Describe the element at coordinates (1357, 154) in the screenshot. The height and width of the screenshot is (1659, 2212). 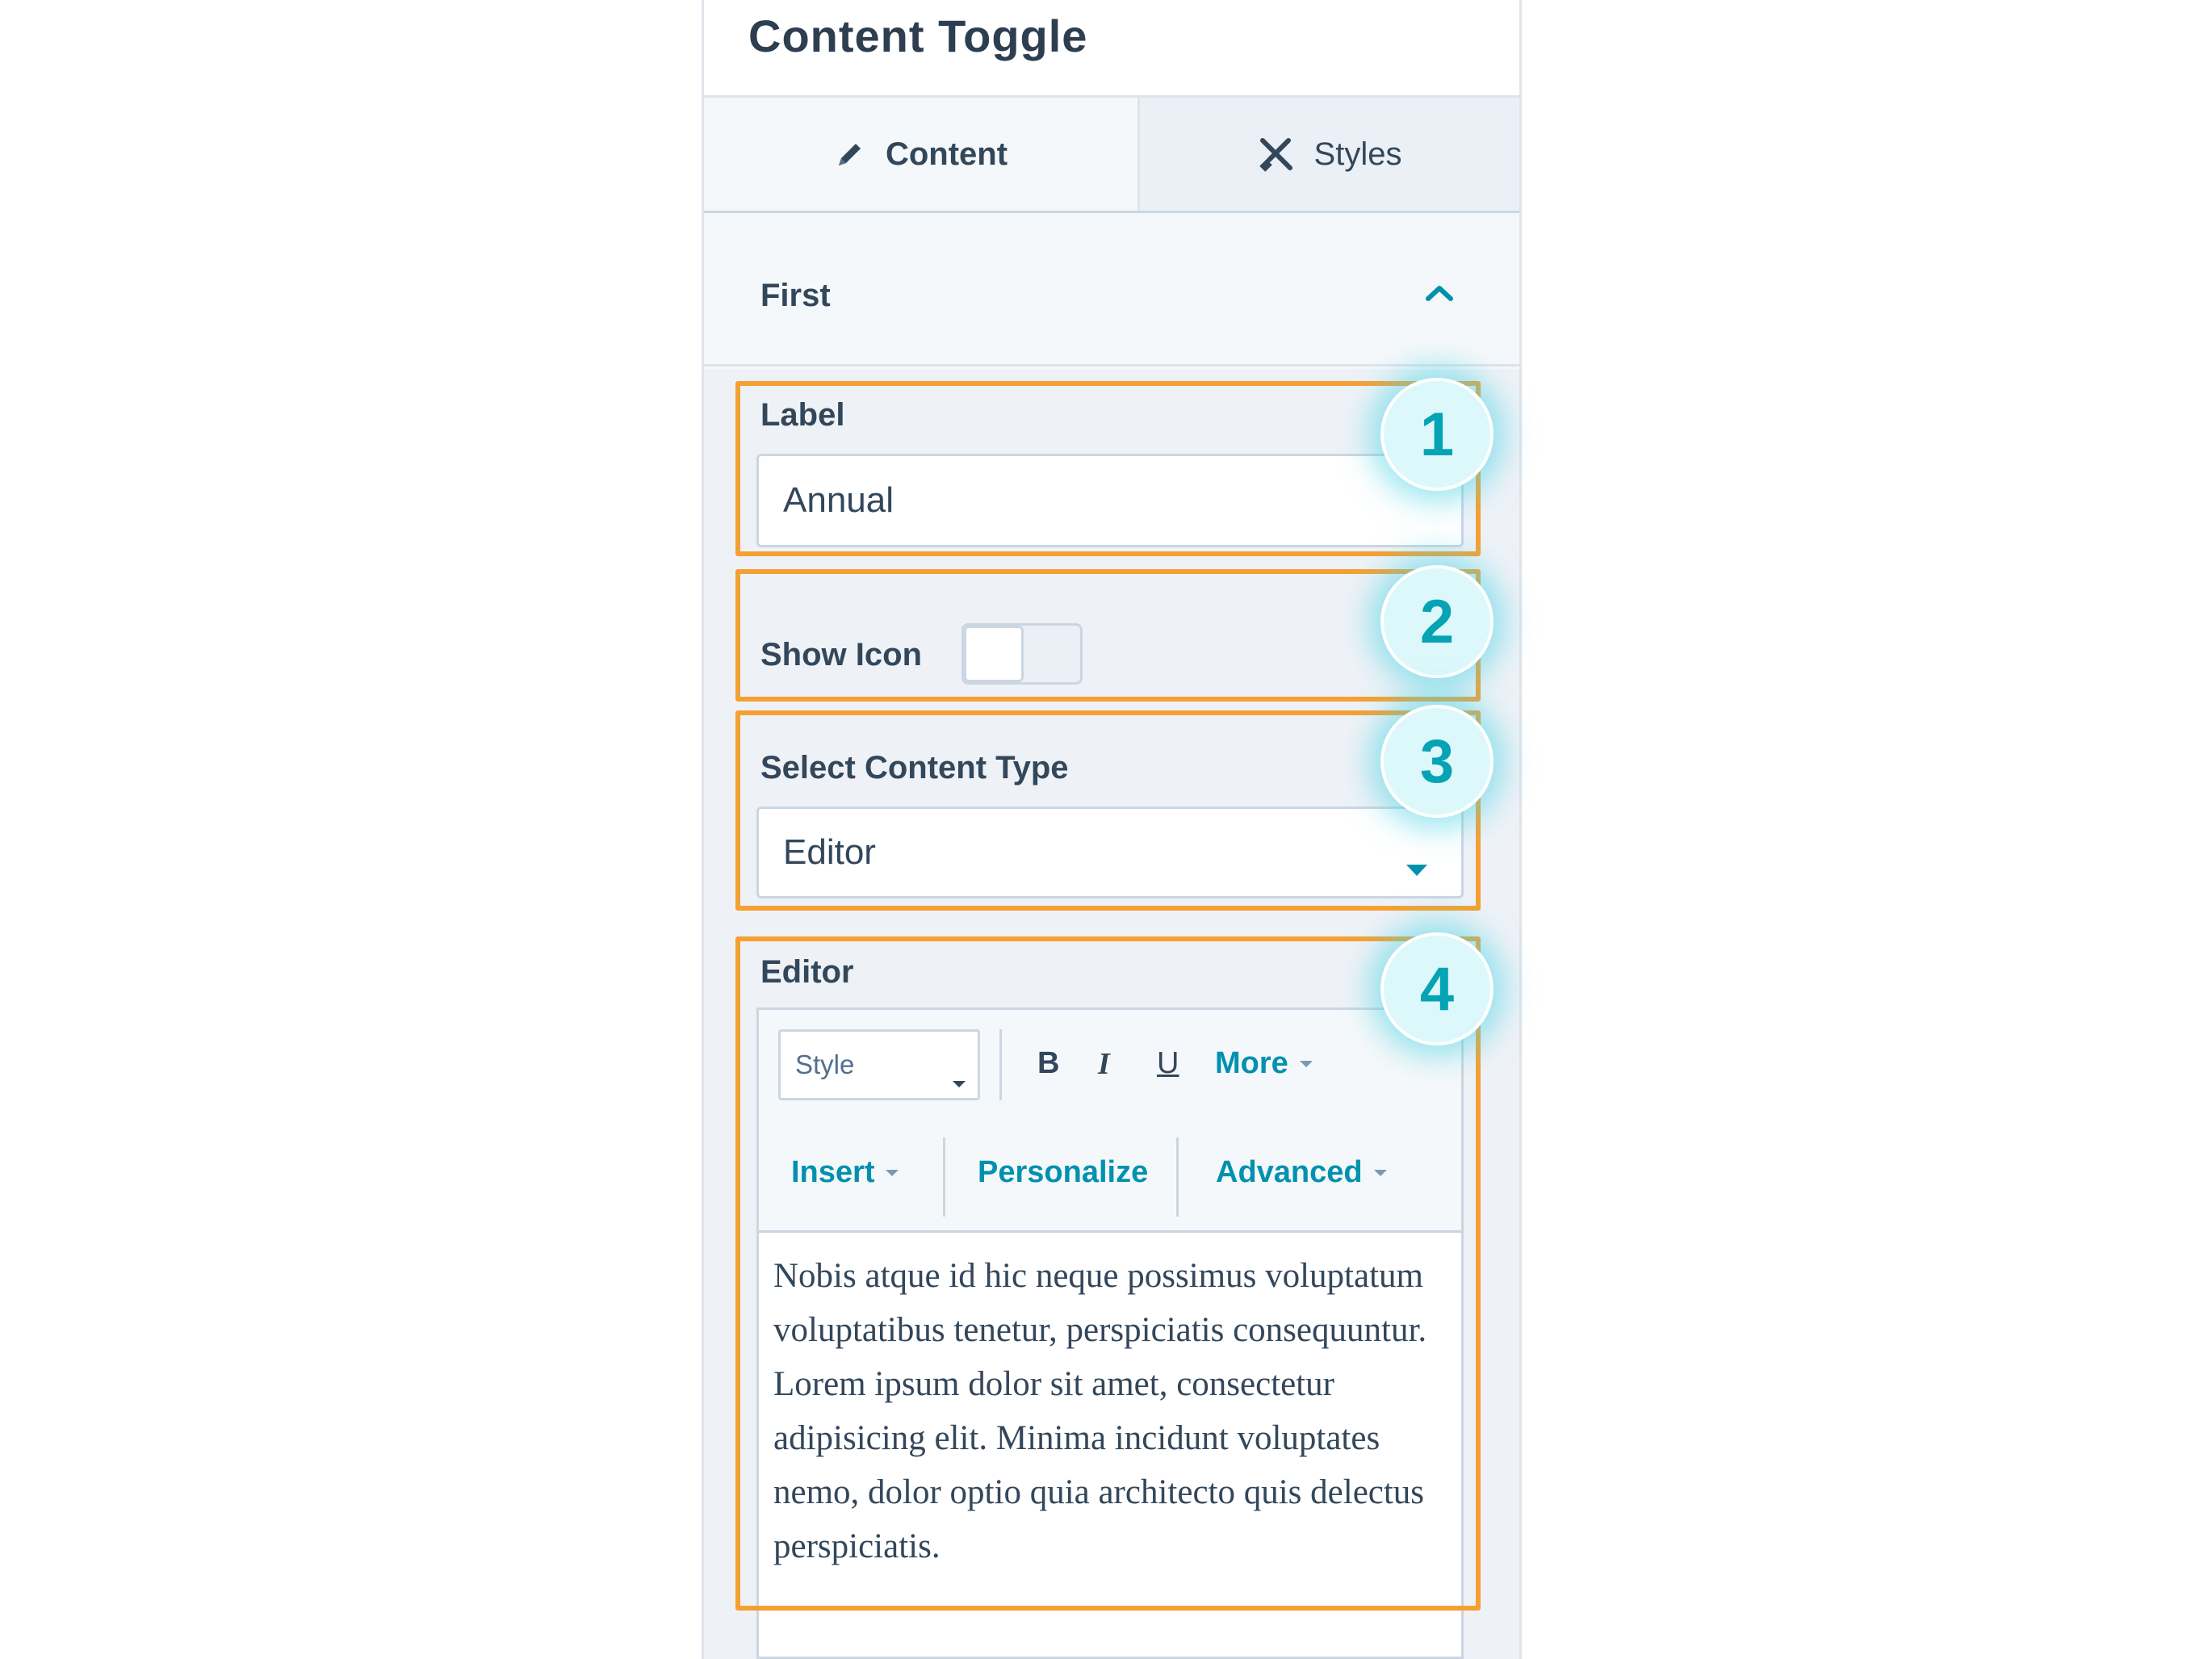
I see `tab-styles-label: Styles` at that location.